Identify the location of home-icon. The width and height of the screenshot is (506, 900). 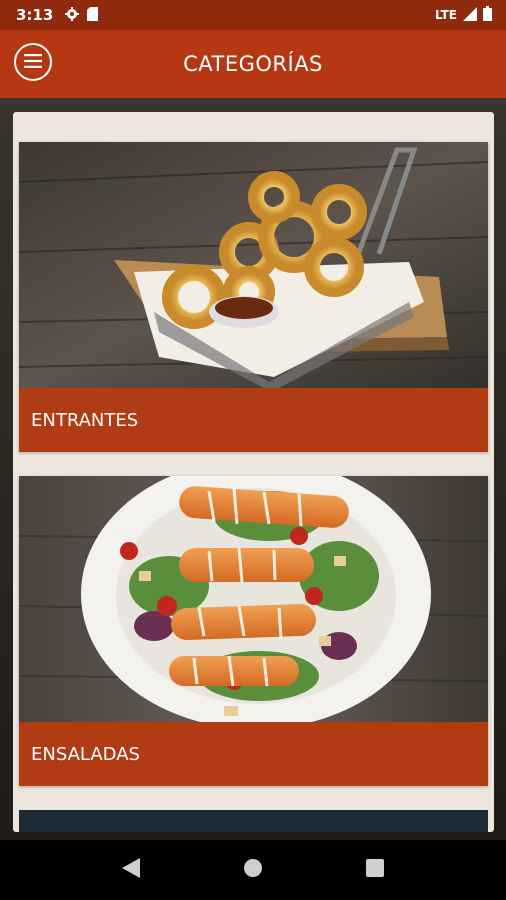
(253, 870).